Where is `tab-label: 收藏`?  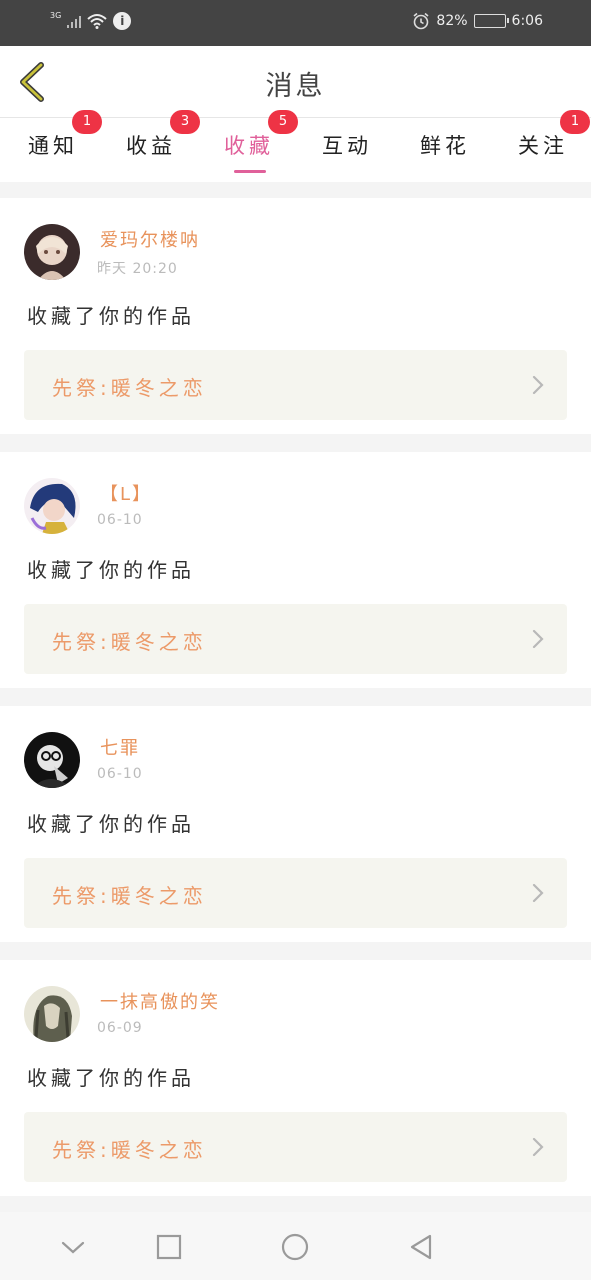 tab-label: 收藏 is located at coordinates (249, 146).